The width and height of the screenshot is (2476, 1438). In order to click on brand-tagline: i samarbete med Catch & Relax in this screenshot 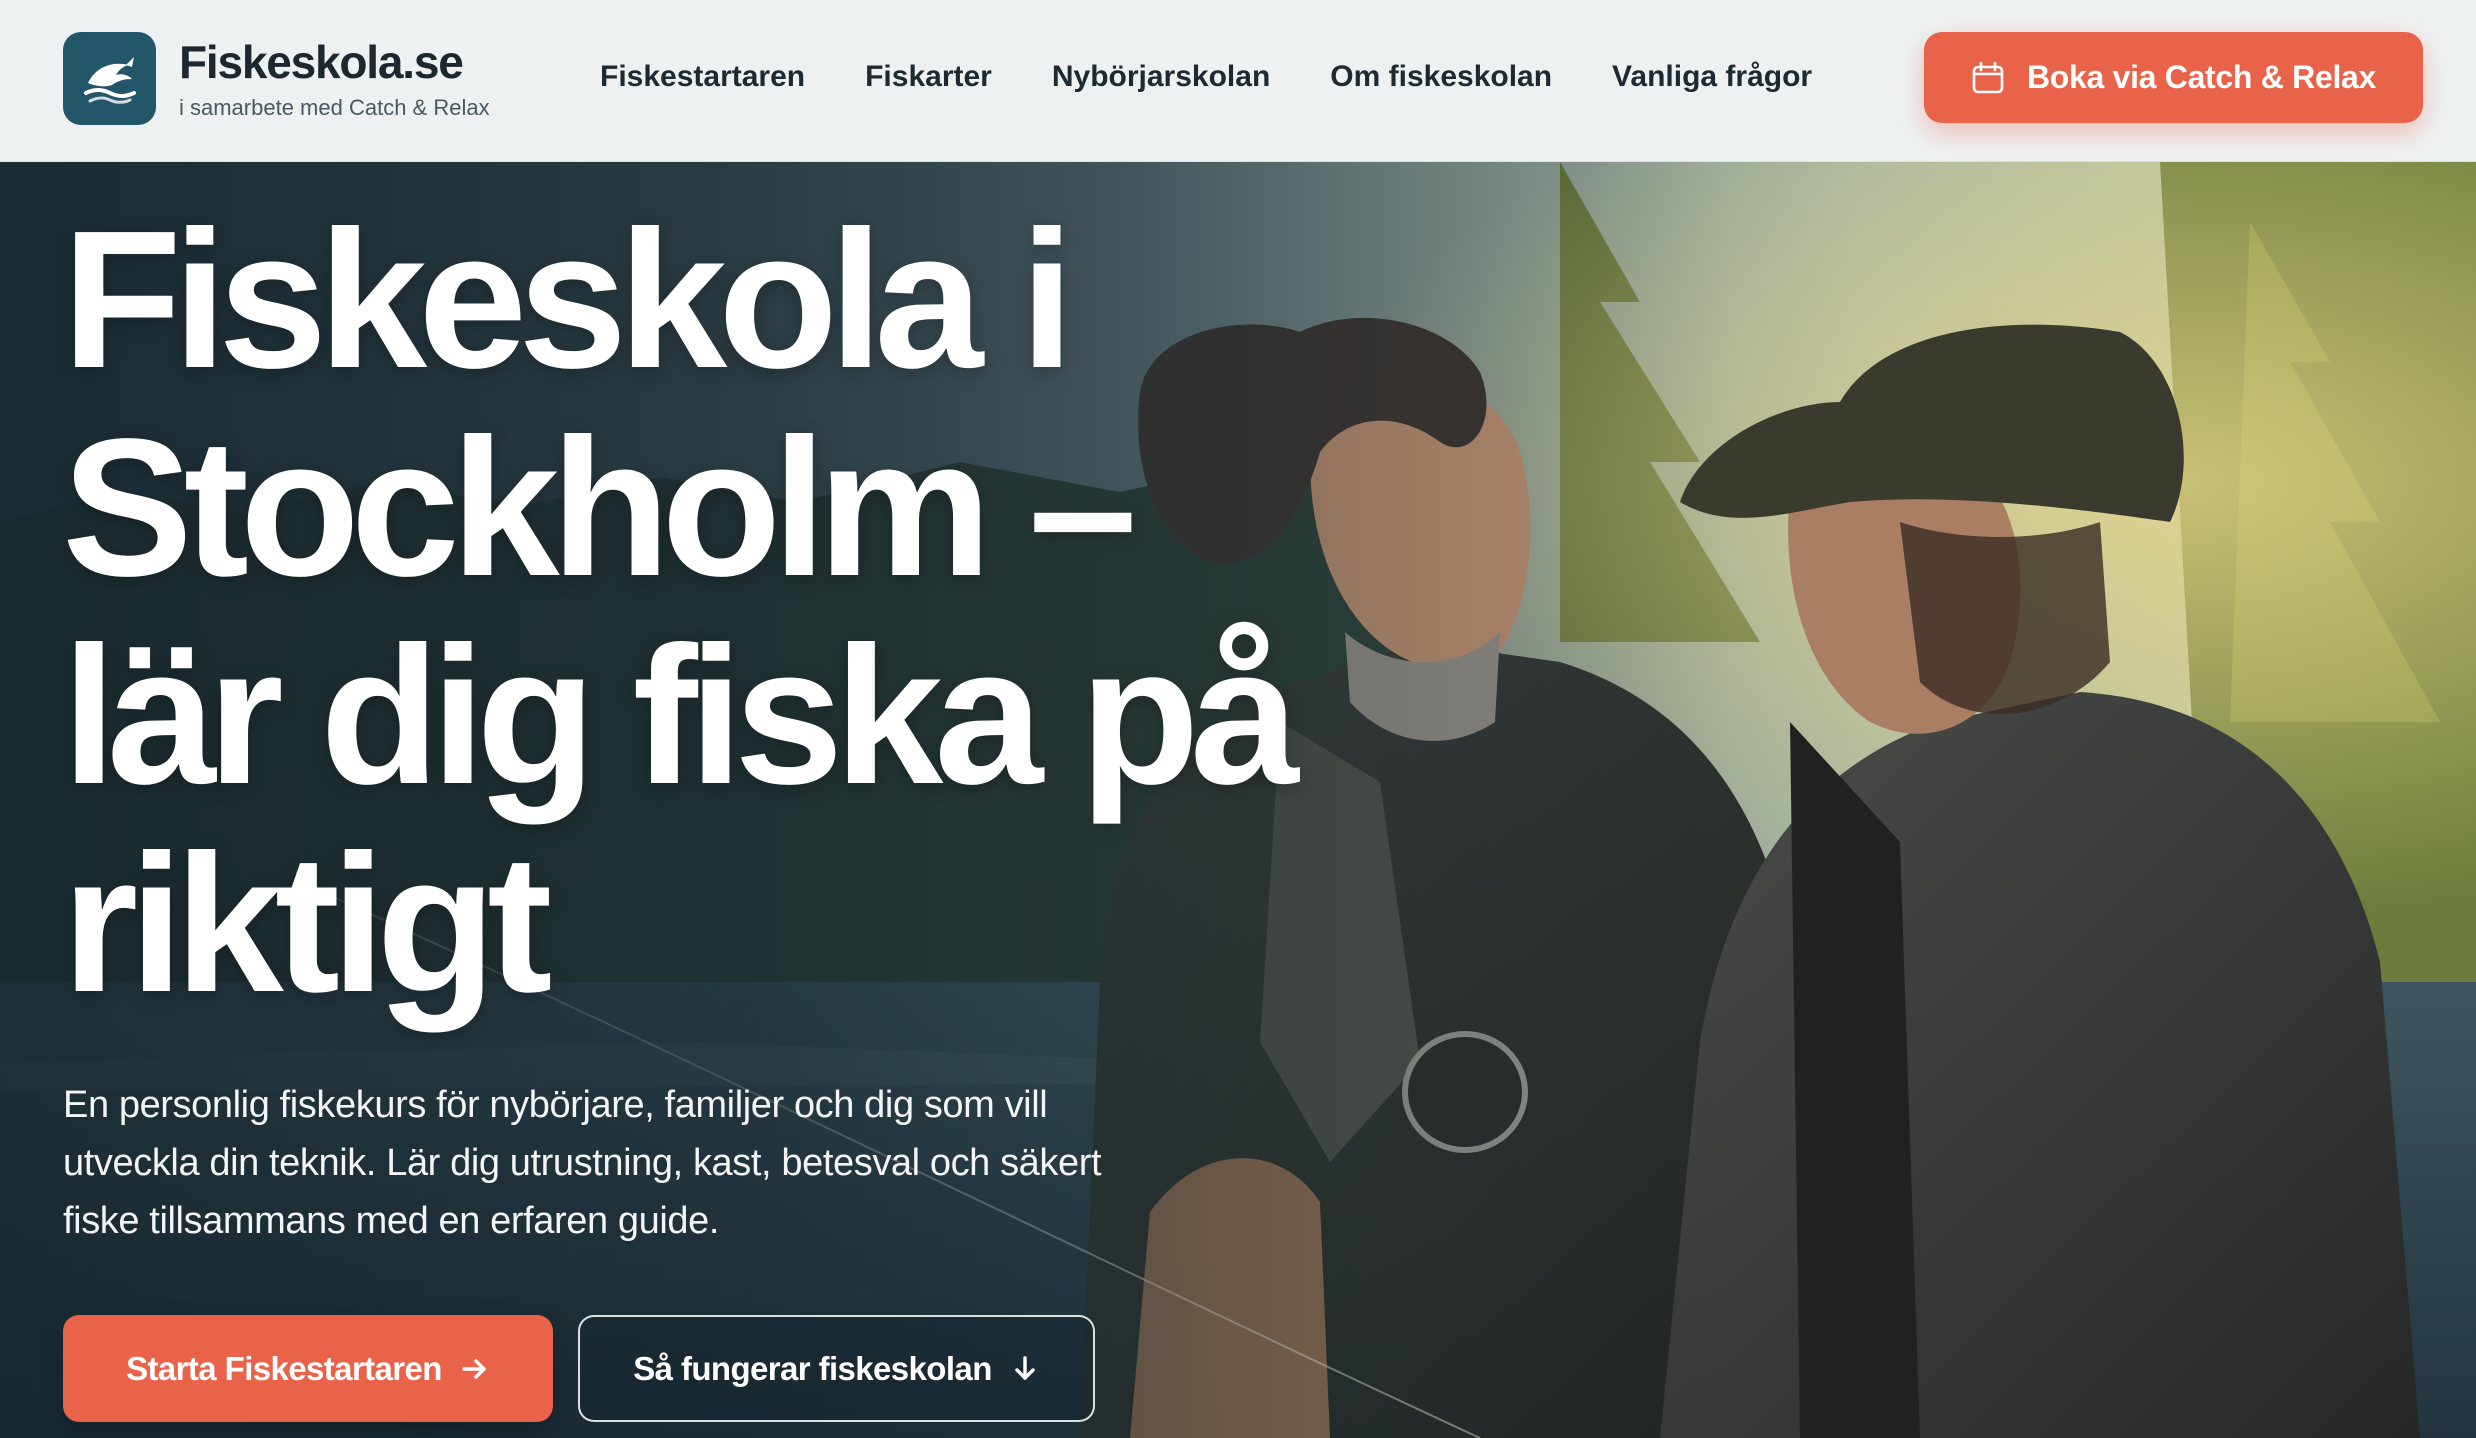, I will do `click(334, 107)`.